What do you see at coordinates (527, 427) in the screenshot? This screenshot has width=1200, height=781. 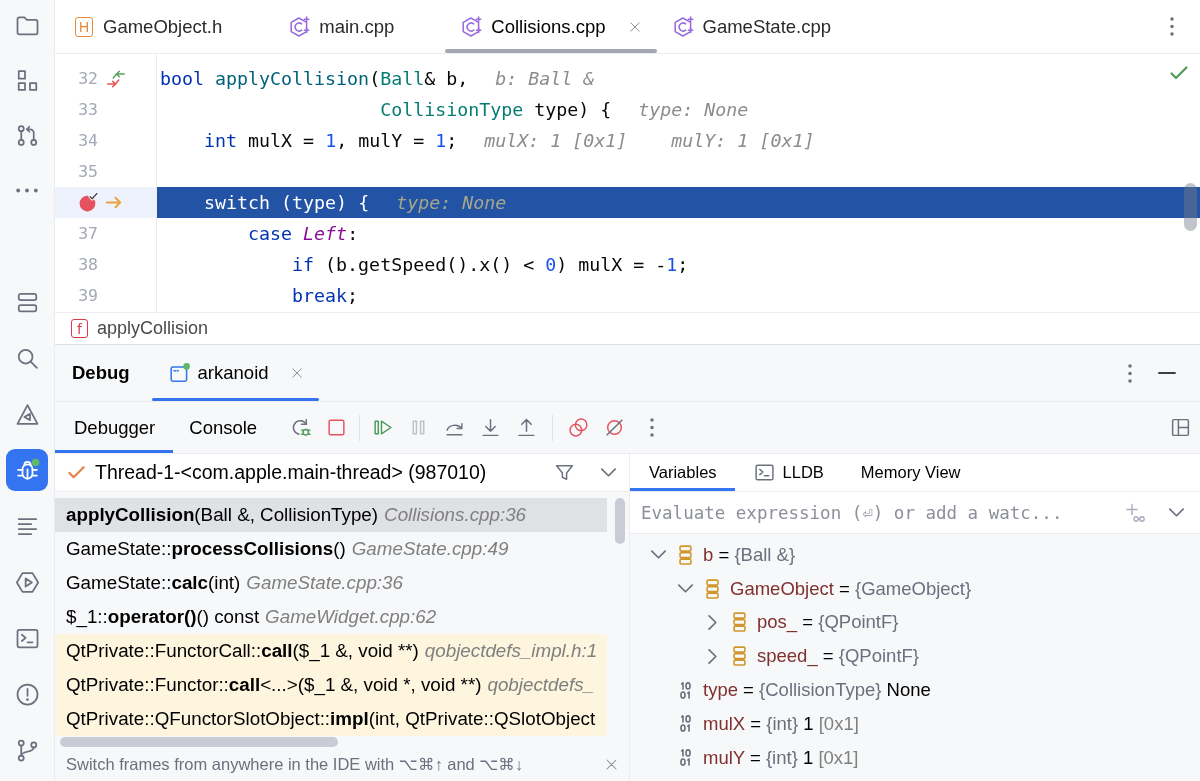 I see `step-out-icon` at bounding box center [527, 427].